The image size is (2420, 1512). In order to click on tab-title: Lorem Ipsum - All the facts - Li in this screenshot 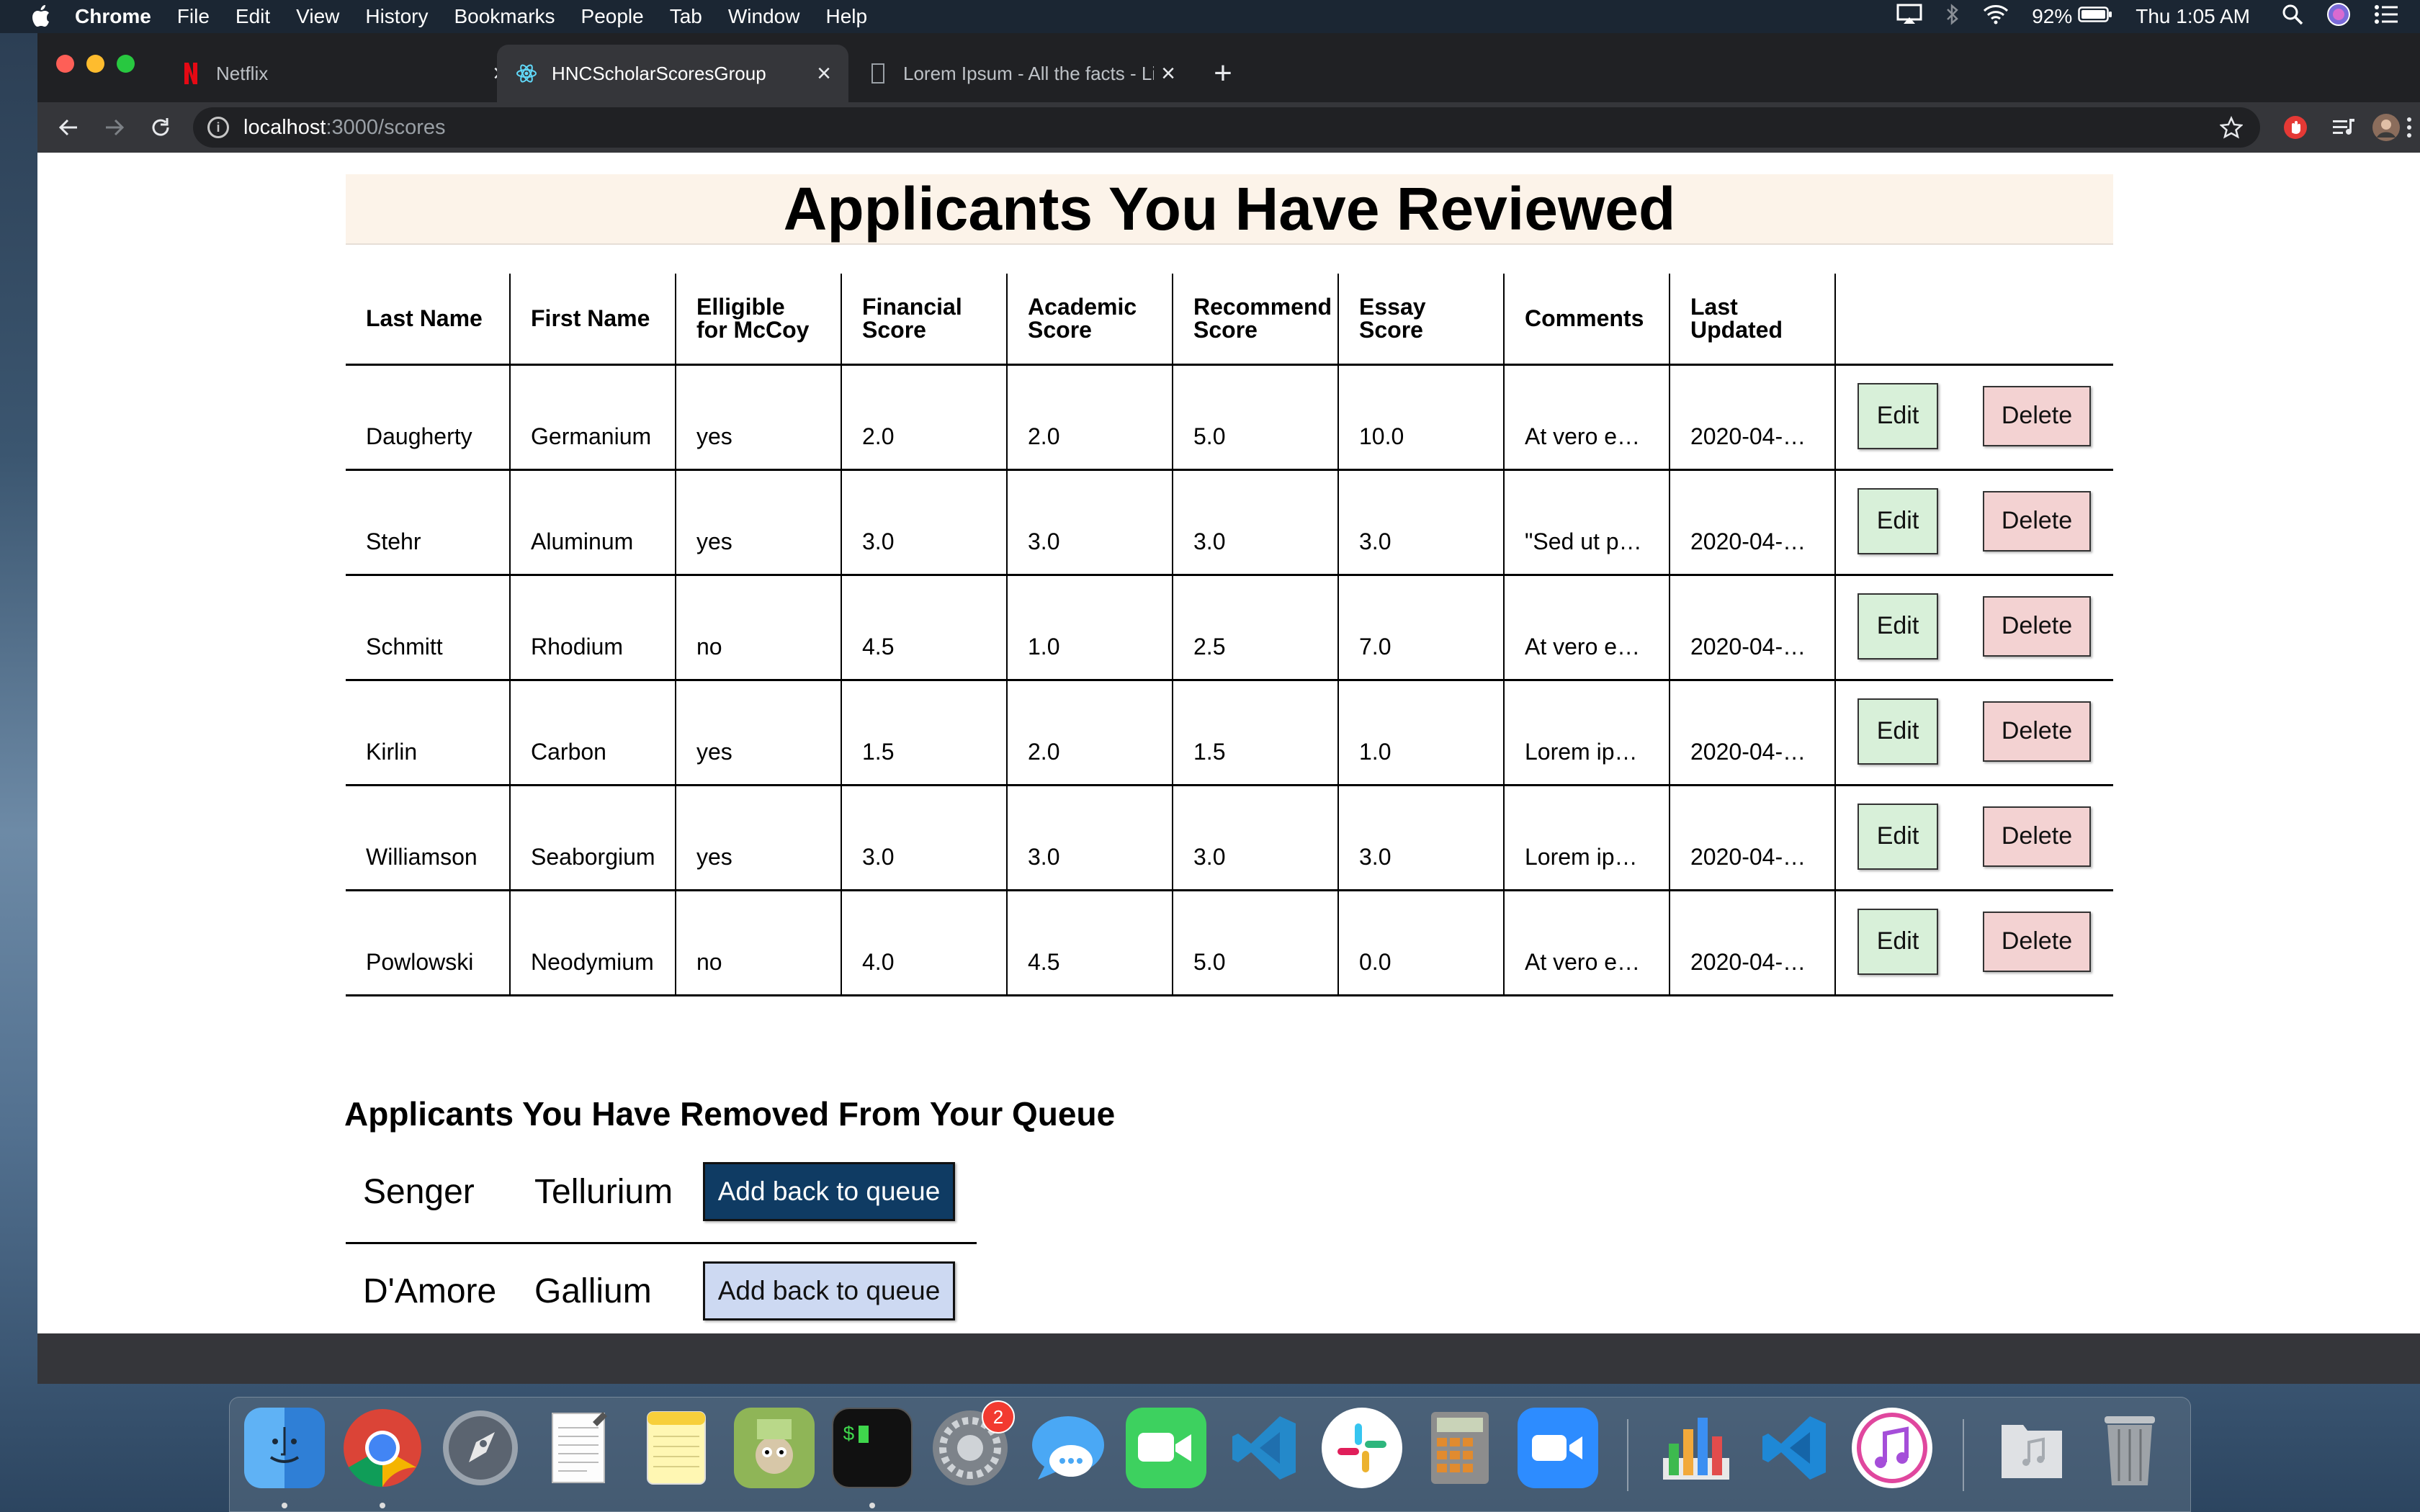, I will do `click(1028, 73)`.